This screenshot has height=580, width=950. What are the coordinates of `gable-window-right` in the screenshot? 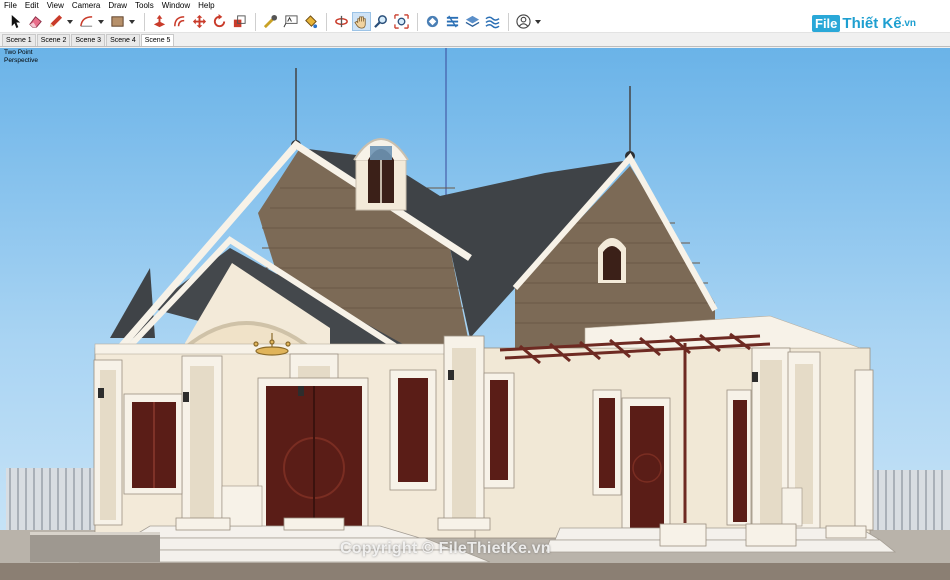 It's located at (612, 260).